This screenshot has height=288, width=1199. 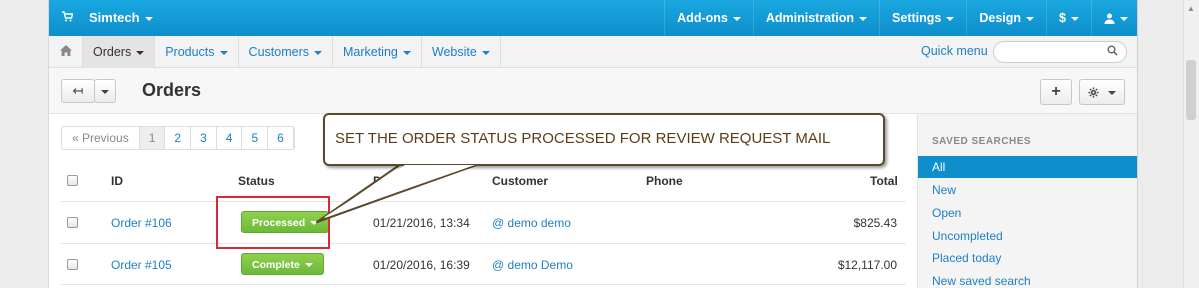 What do you see at coordinates (1027, 167) in the screenshot?
I see `saved-search-all: All` at bounding box center [1027, 167].